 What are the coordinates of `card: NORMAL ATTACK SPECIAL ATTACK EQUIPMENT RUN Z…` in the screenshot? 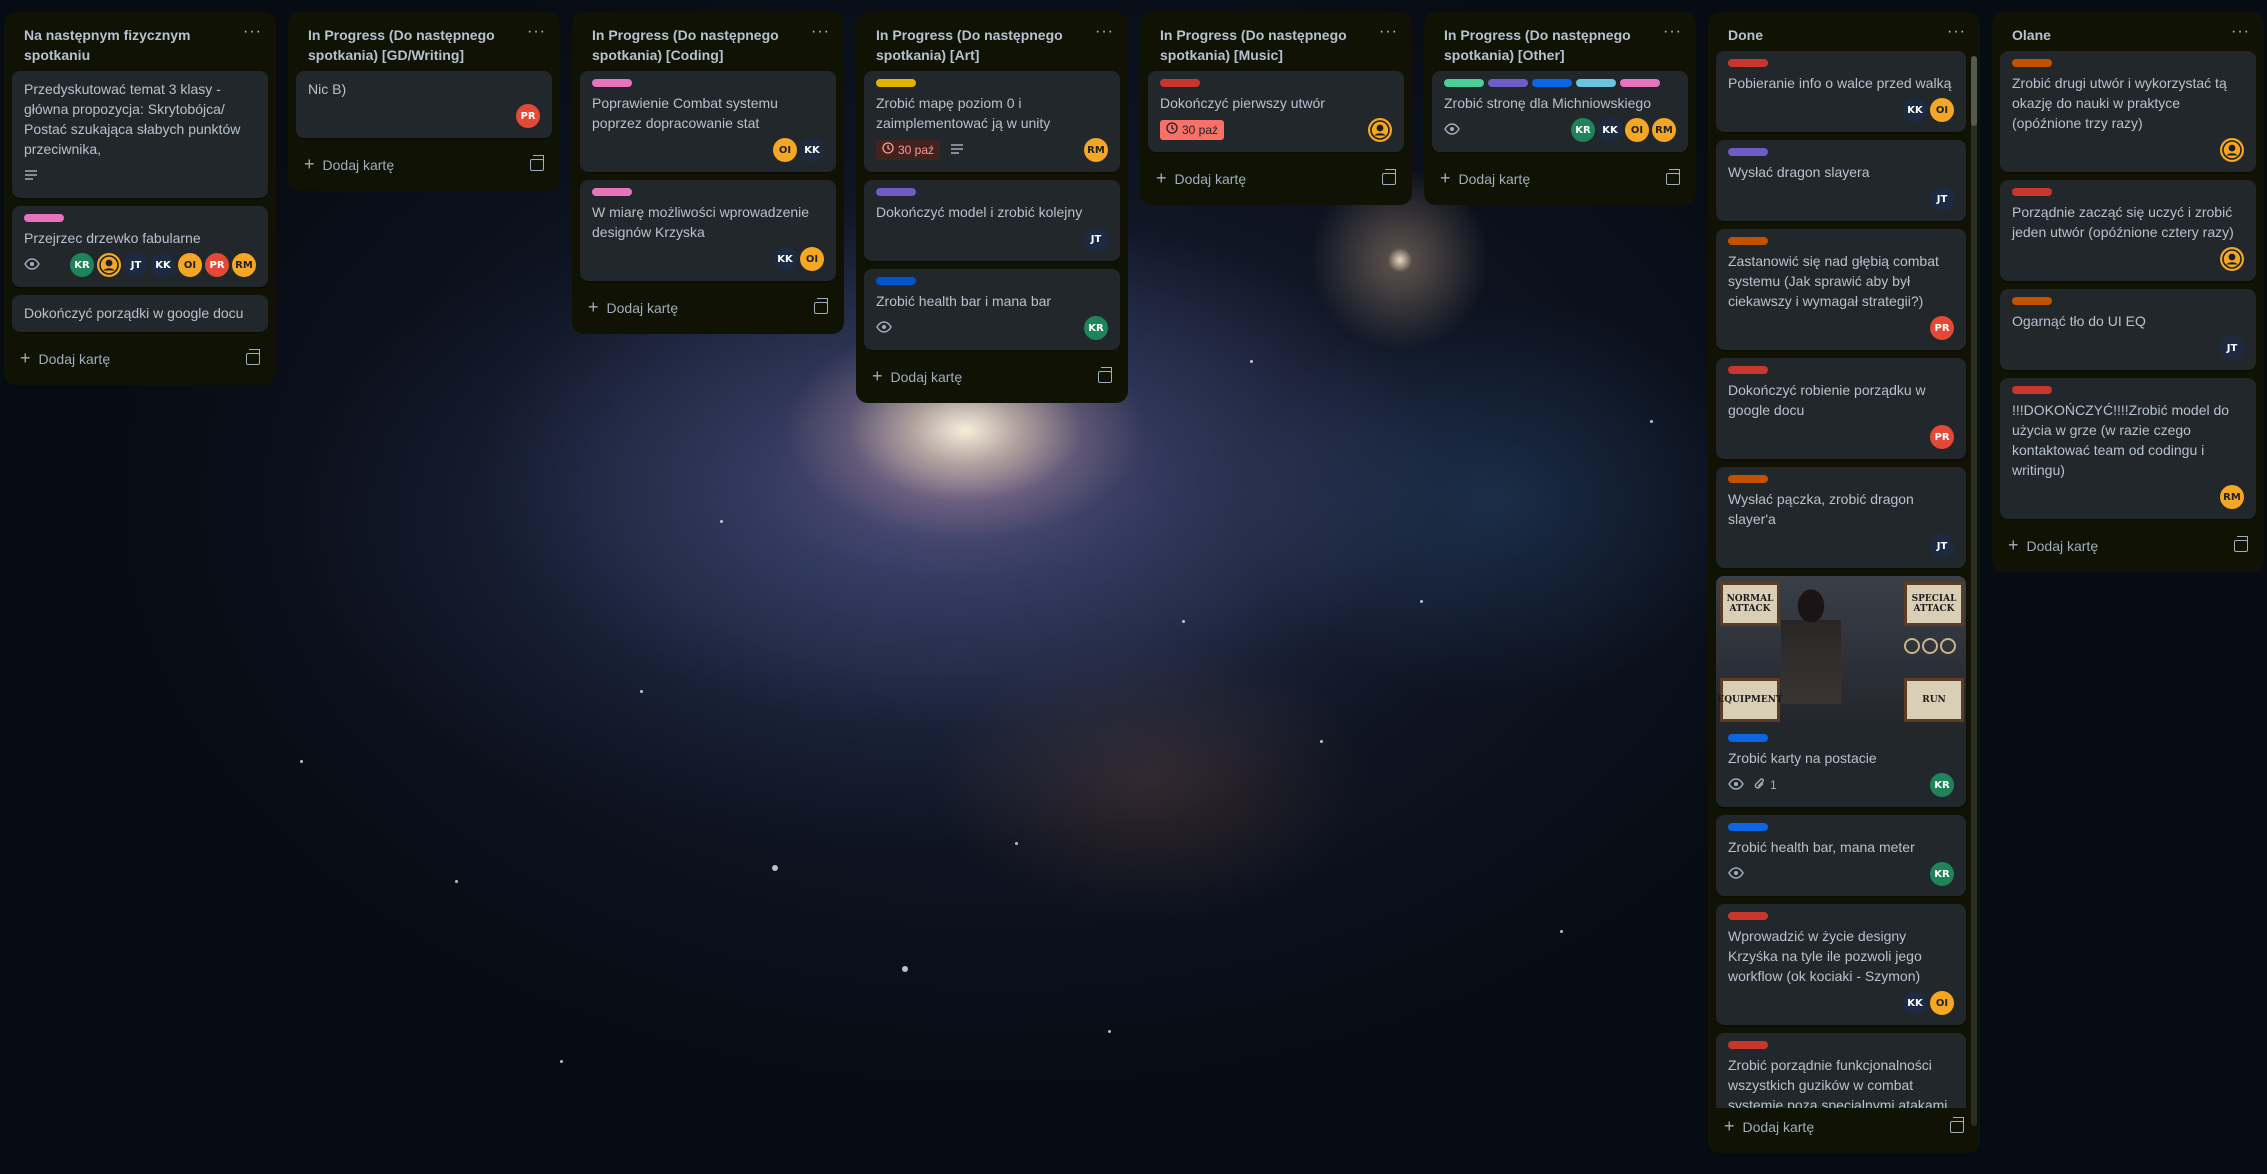 It's located at (1841, 691).